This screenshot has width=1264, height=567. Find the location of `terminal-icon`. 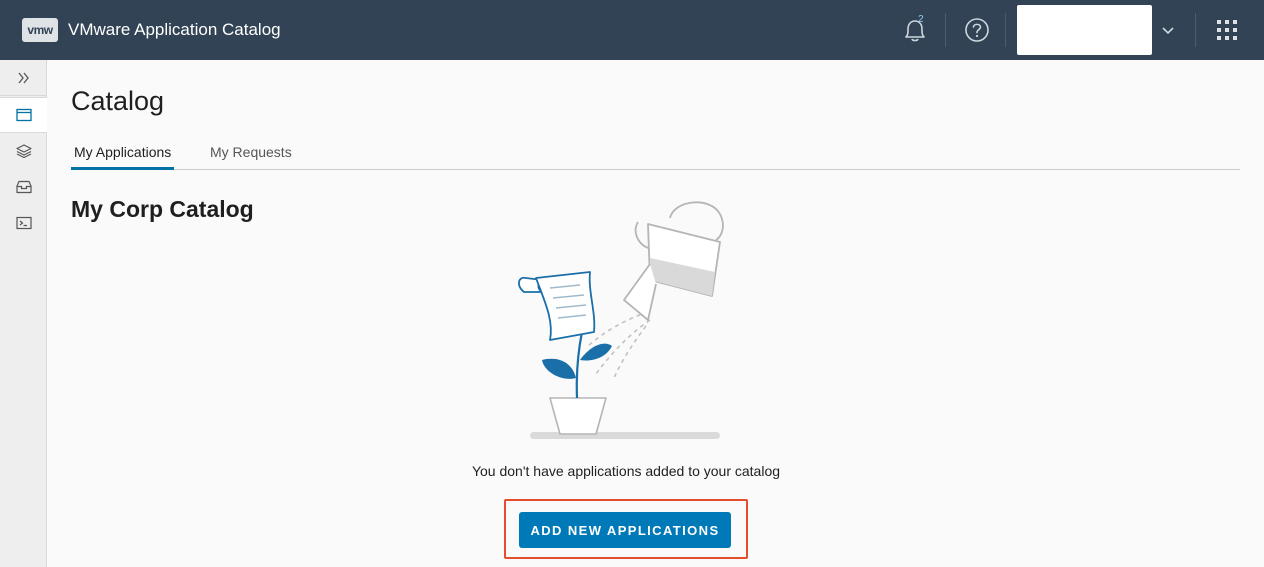

terminal-icon is located at coordinates (23, 223).